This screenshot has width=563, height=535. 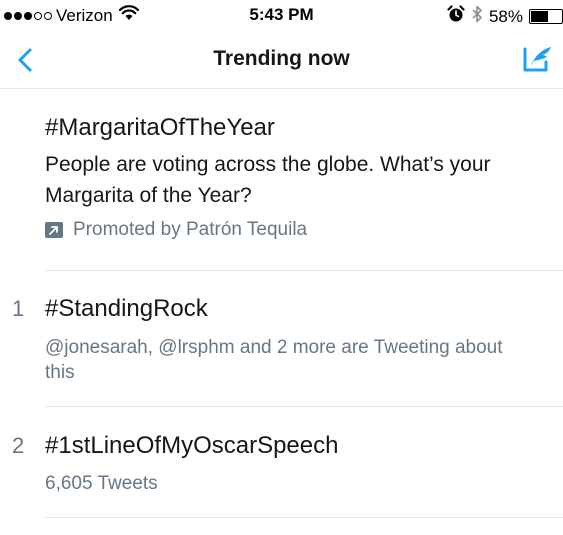 I want to click on status-left: Verizon, so click(x=71, y=15).